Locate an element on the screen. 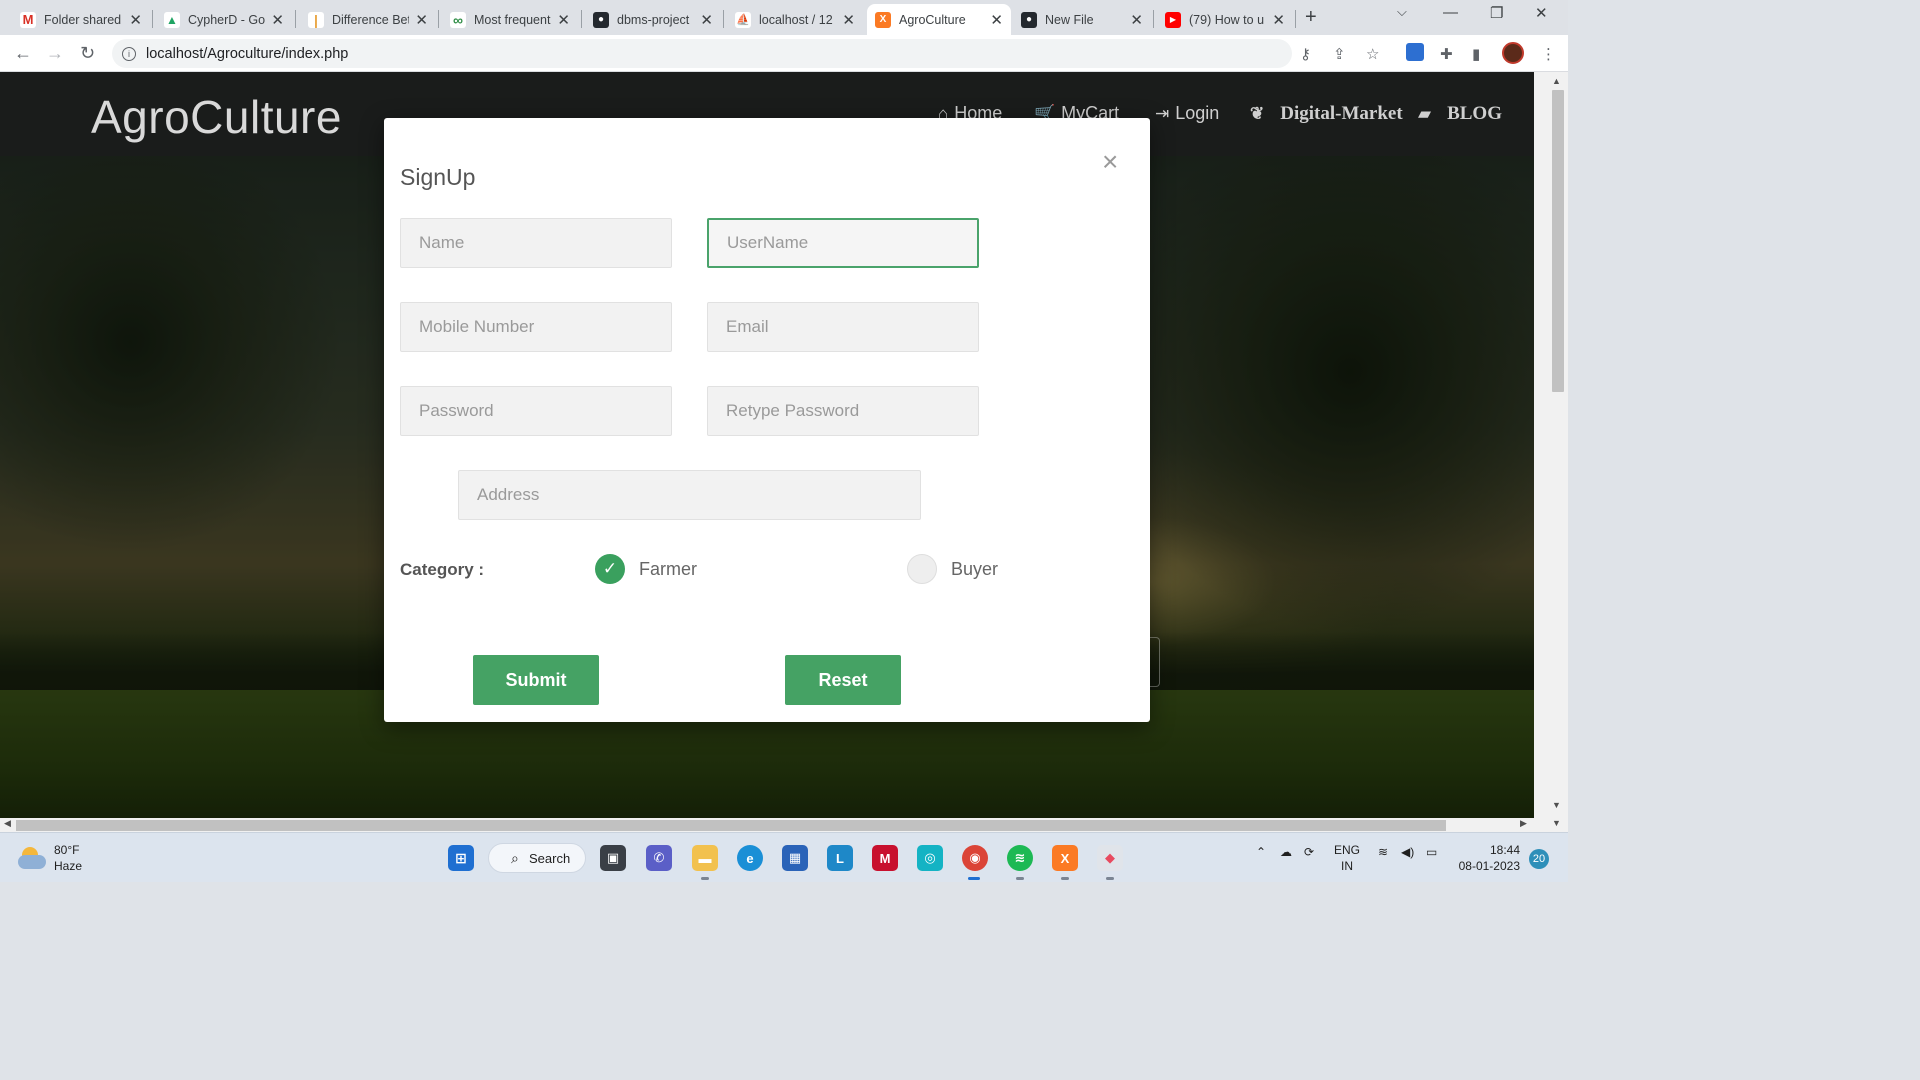  name-input is located at coordinates (536, 243).